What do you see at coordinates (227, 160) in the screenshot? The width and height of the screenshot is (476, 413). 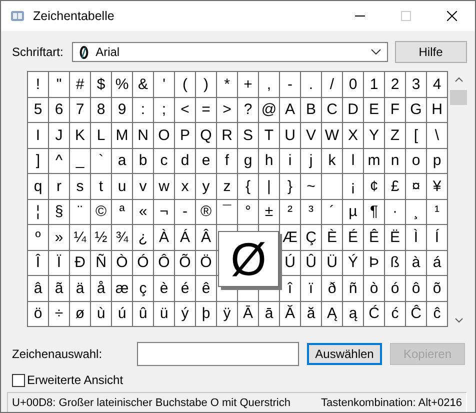 I see `character-cell: f` at bounding box center [227, 160].